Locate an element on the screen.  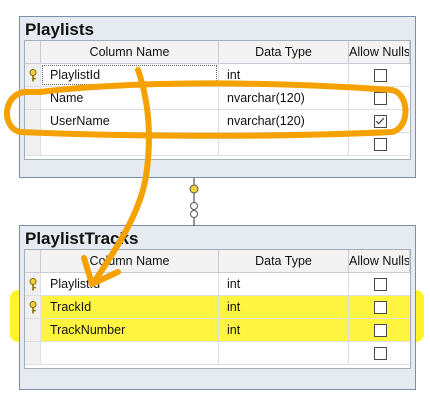
table-row: TrackId int is located at coordinates (217, 307).